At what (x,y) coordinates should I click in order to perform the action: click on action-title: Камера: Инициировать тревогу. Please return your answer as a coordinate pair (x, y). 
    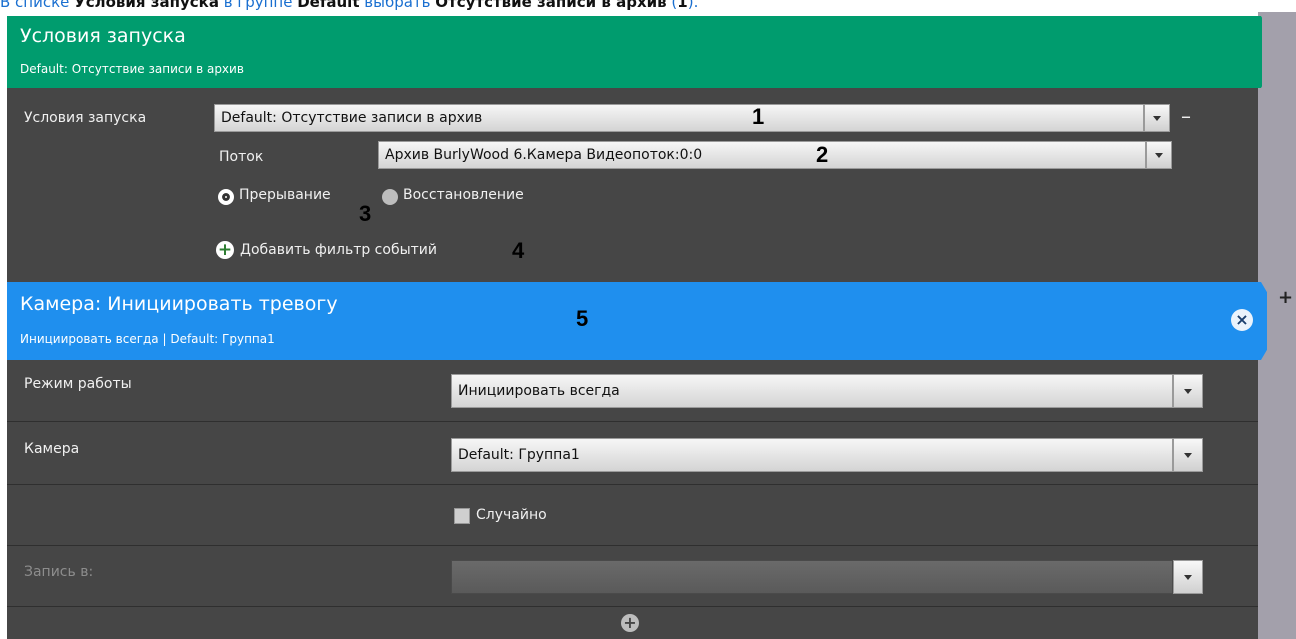
    Looking at the image, I should click on (179, 304).